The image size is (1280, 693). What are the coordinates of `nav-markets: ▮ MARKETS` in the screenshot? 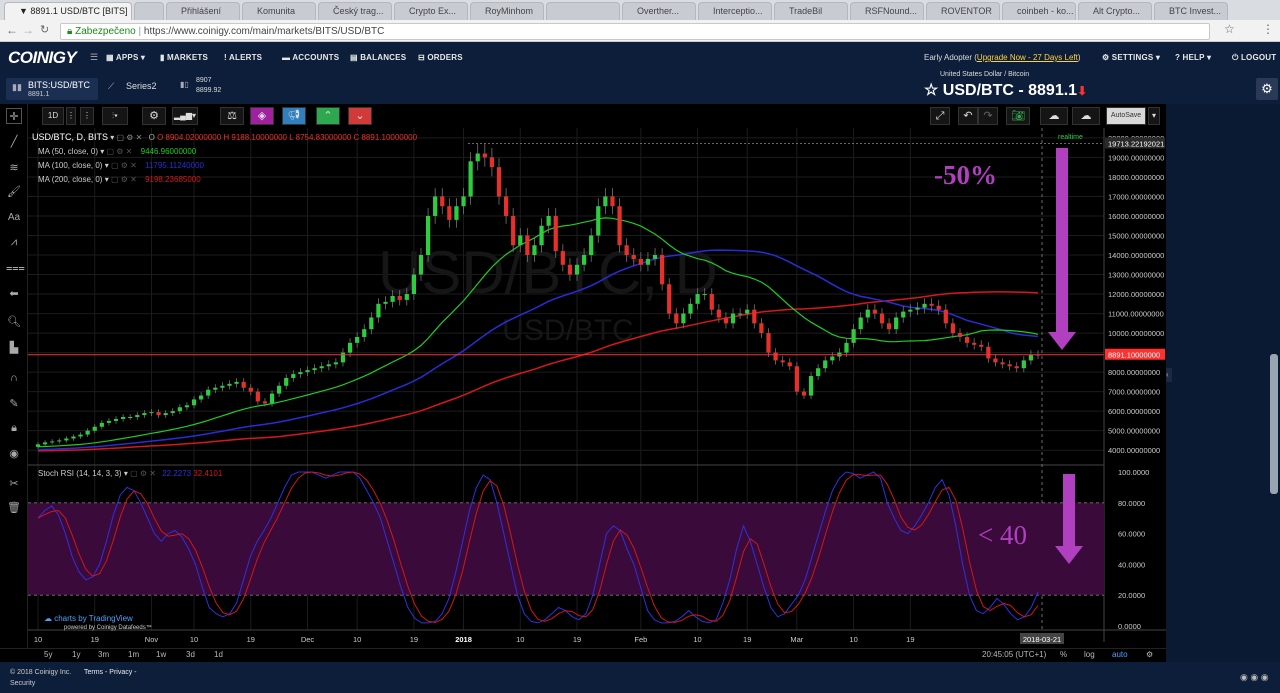 It's located at (184, 57).